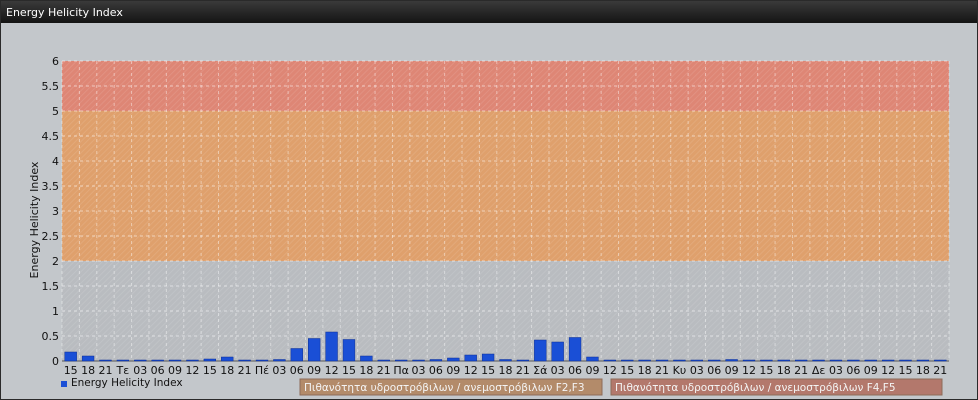 The width and height of the screenshot is (978, 400). I want to click on legend-label: Energy Helicity Index, so click(127, 383).